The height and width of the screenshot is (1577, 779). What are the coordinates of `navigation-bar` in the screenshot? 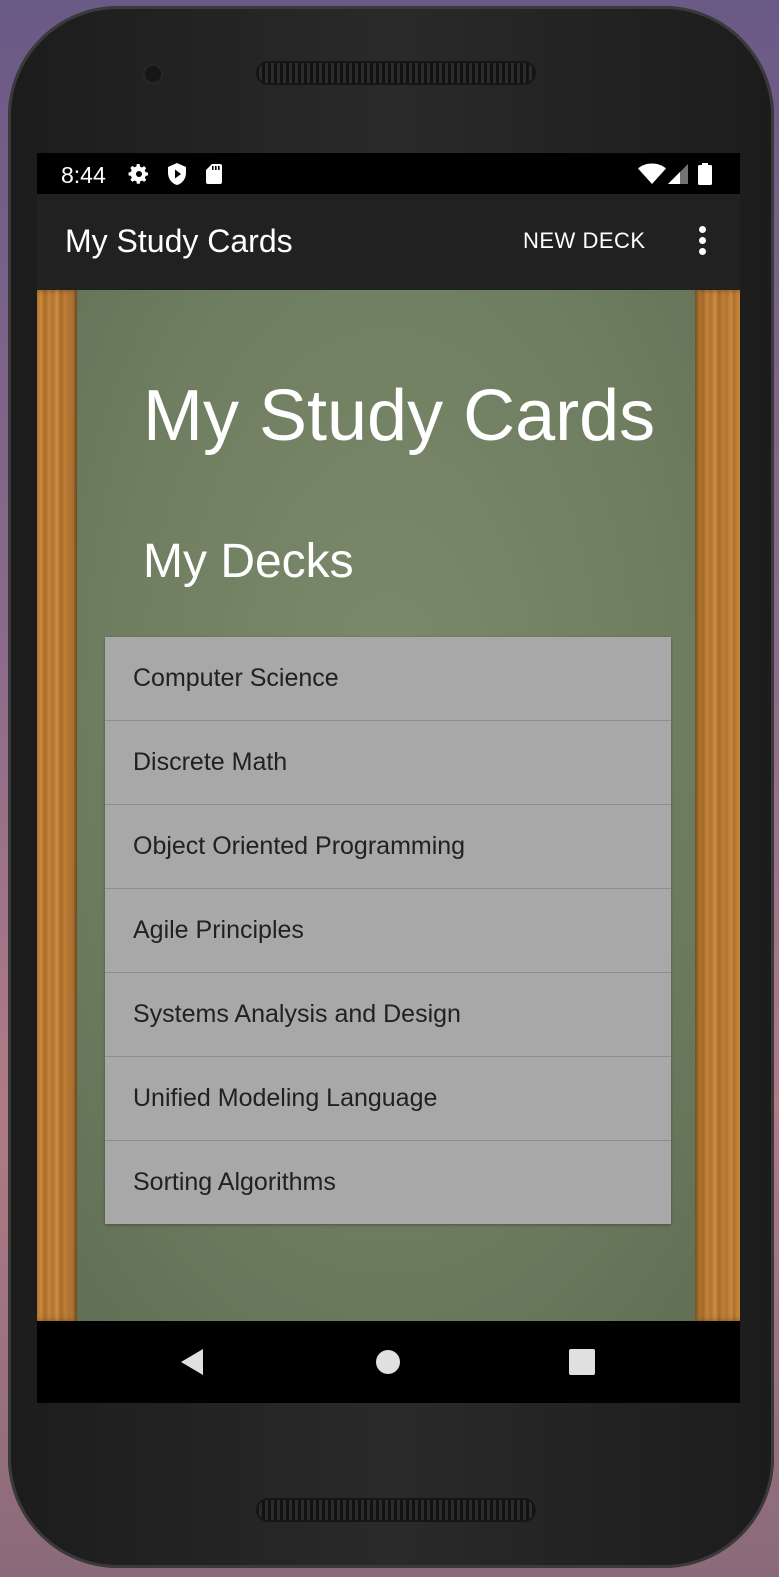 It's located at (388, 1362).